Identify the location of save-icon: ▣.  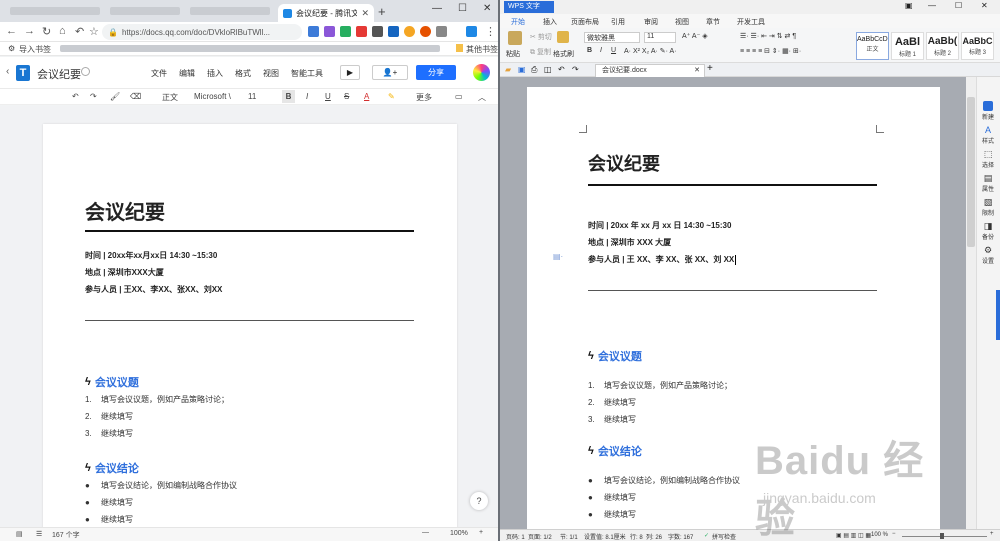
(522, 69).